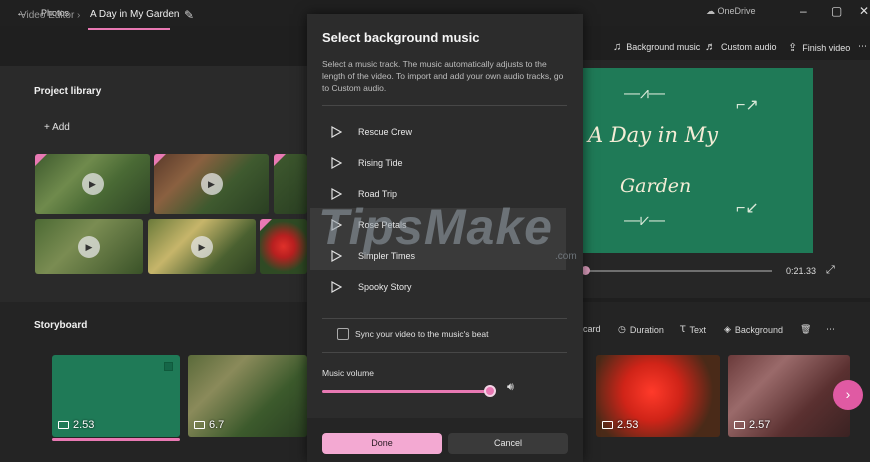 Image resolution: width=870 pixels, height=462 pixels. I want to click on done-button: Done, so click(382, 443).